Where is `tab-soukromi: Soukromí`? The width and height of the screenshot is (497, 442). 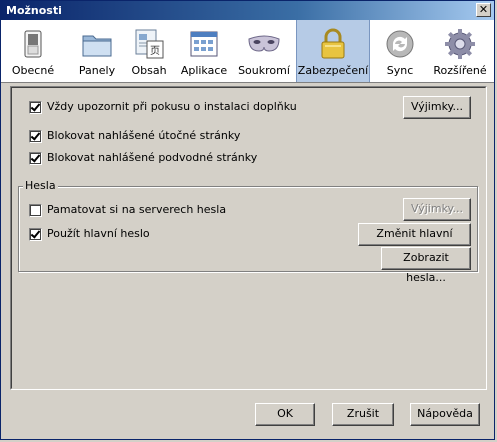 tab-soukromi: Soukromí is located at coordinates (264, 51).